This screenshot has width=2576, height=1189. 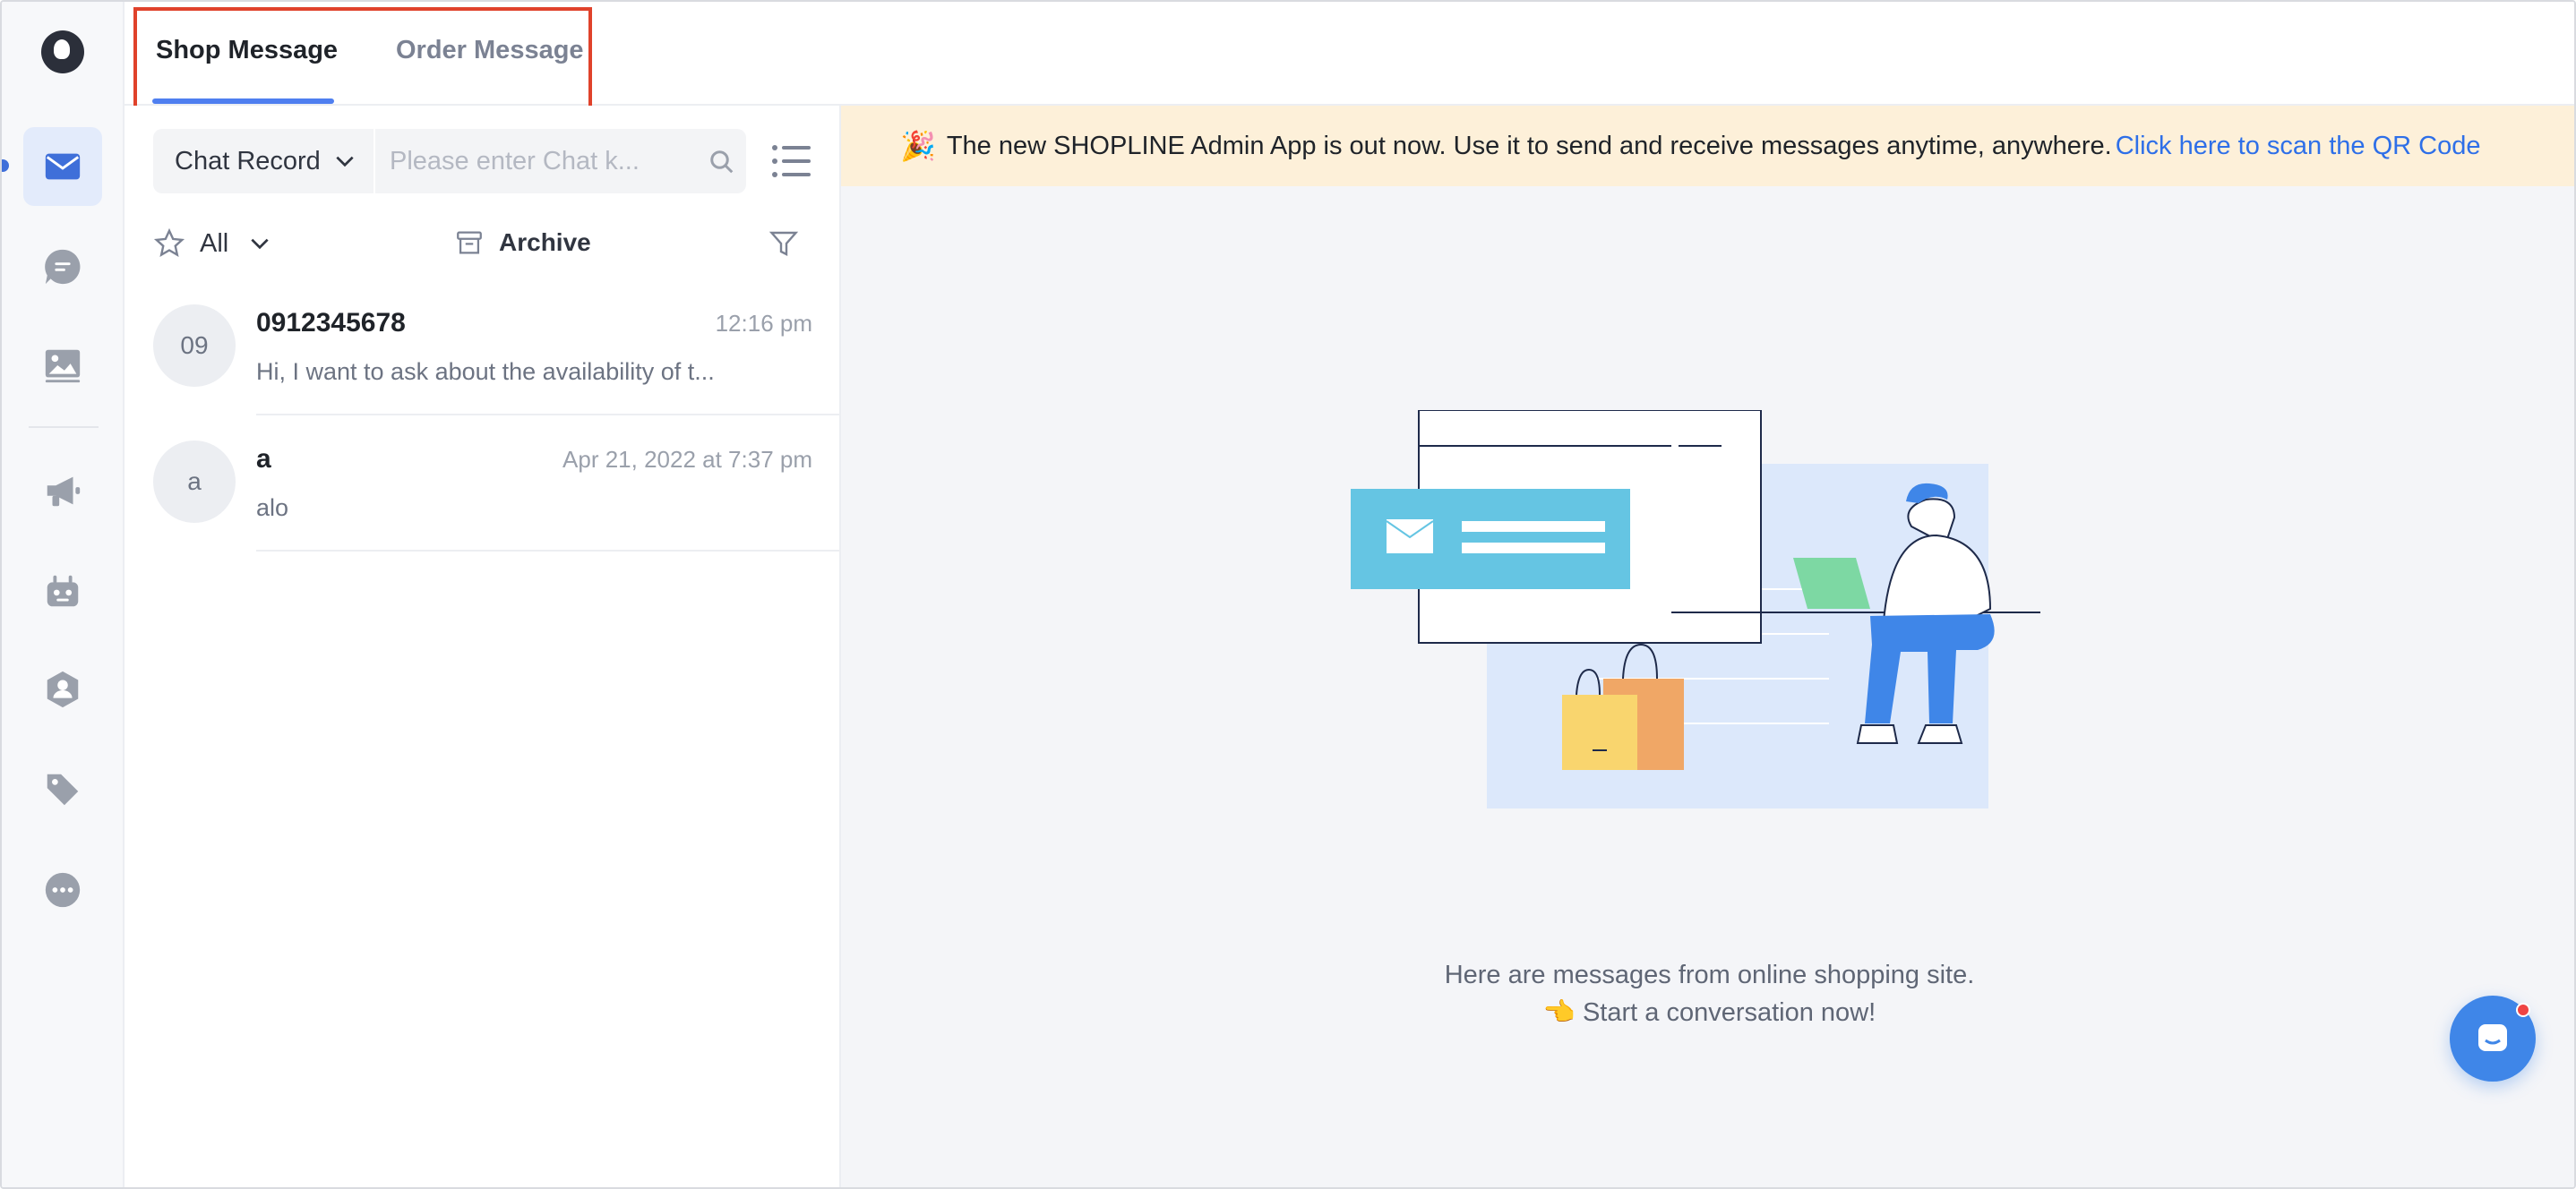 I want to click on avatar: a, so click(x=194, y=482).